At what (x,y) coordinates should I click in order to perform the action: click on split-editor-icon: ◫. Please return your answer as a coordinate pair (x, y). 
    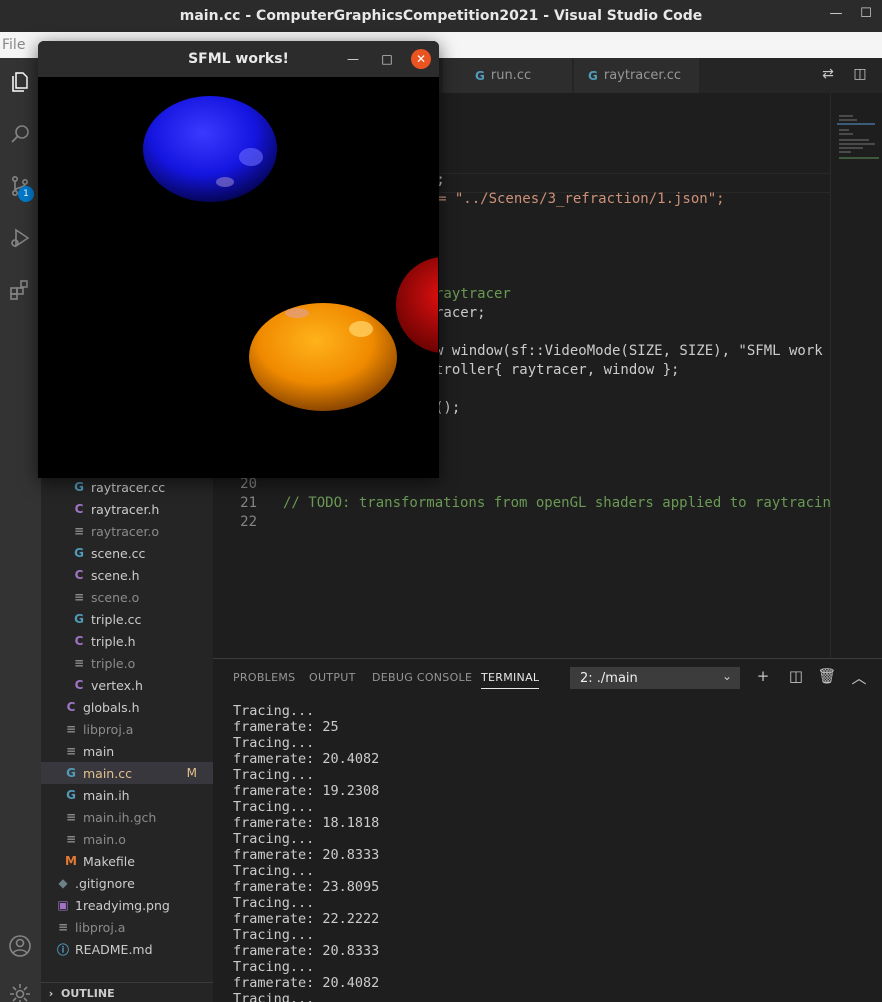
    Looking at the image, I should click on (860, 76).